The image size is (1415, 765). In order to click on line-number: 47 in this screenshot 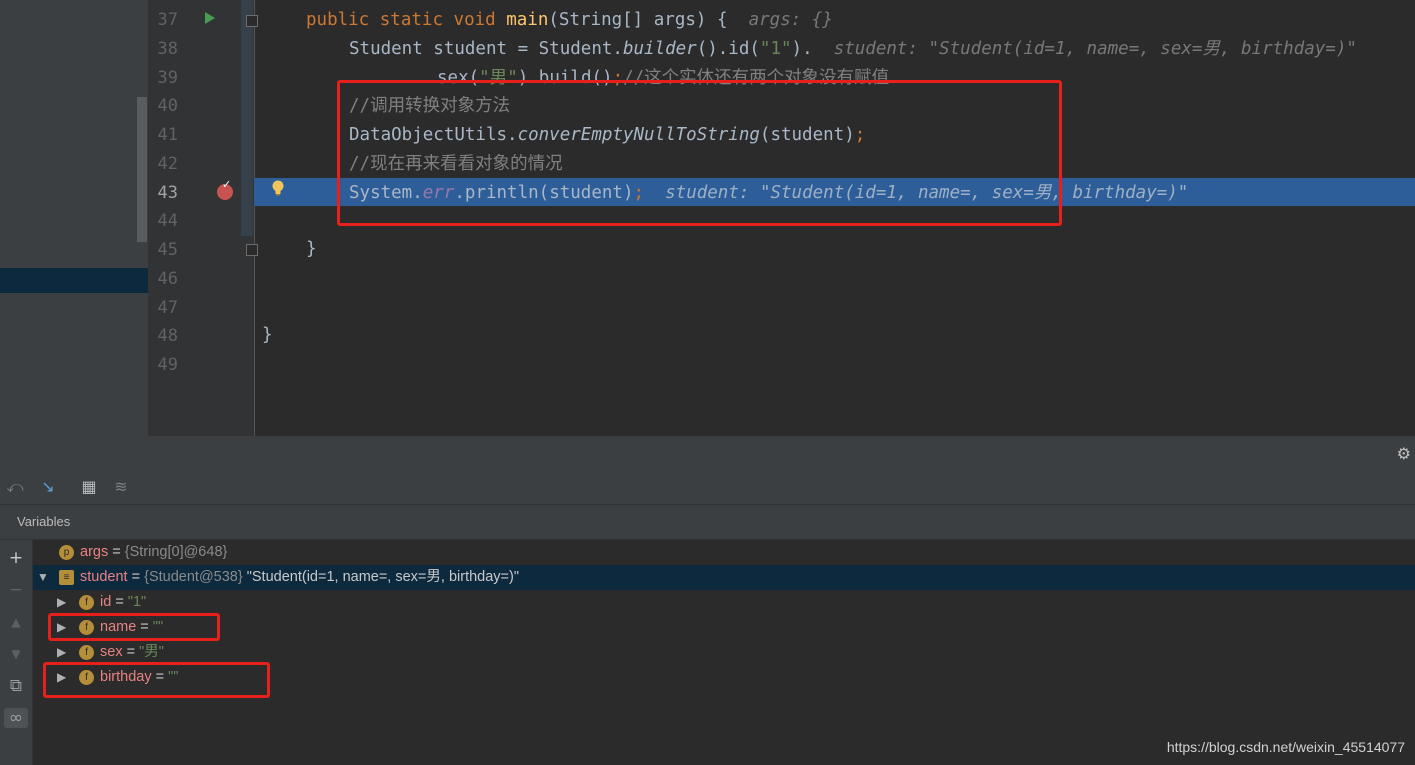, I will do `click(167, 308)`.